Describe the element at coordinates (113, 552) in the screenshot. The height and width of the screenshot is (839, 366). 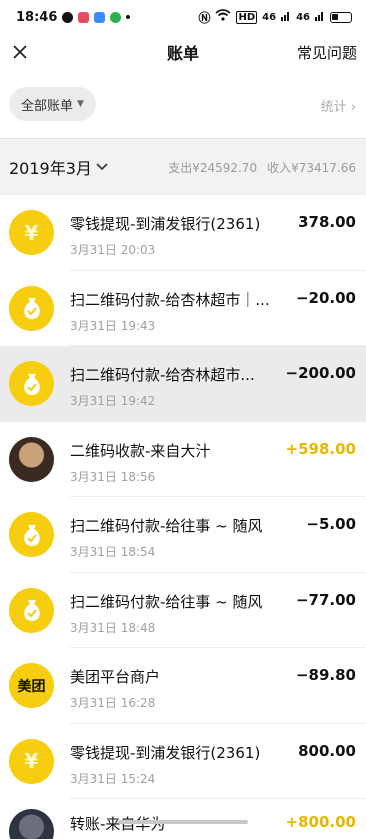
I see `transaction-time: 3月31日 18:54` at that location.